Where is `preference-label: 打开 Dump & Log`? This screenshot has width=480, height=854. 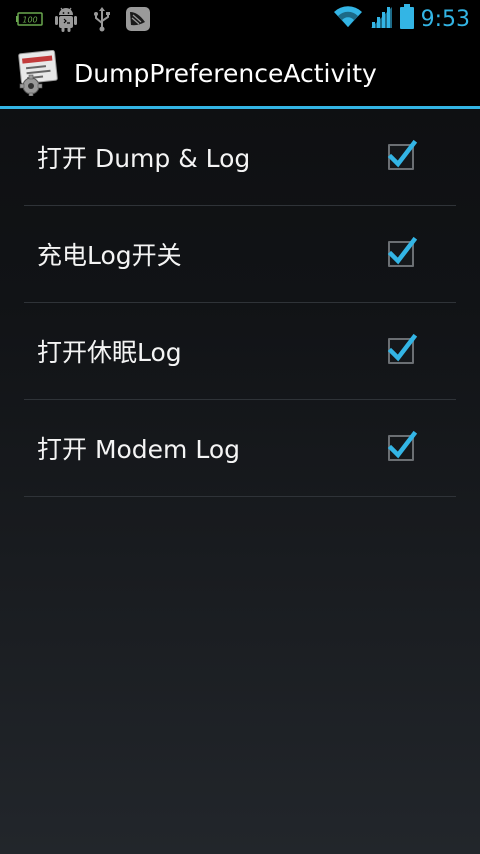
preference-label: 打开 Dump & Log is located at coordinates (144, 158).